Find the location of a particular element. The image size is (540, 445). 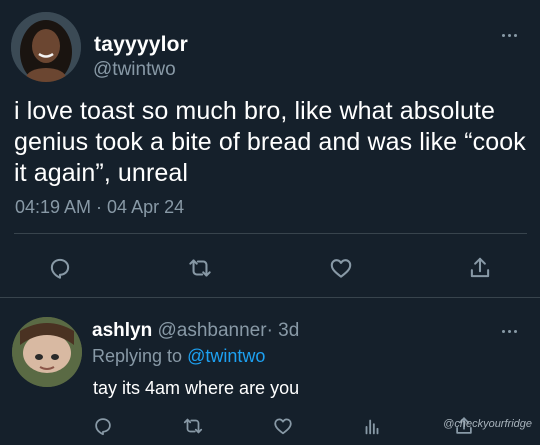

reply-header: ashlyn @ashbanner· 3d is located at coordinates (195, 331).